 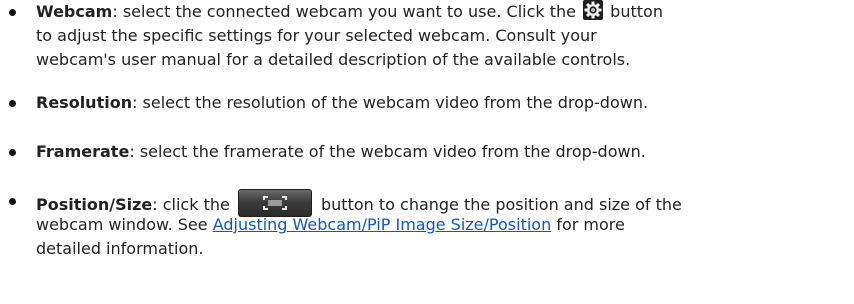 I want to click on item-text: webcam window. See, so click(x=124, y=224).